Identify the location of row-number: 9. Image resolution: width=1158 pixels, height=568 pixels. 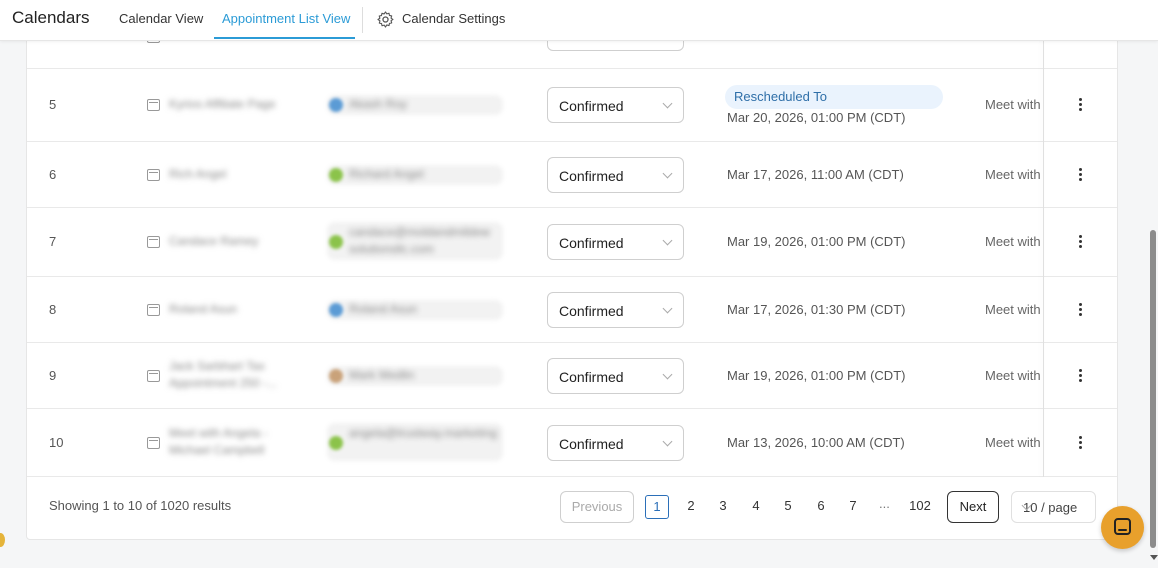
(53, 375).